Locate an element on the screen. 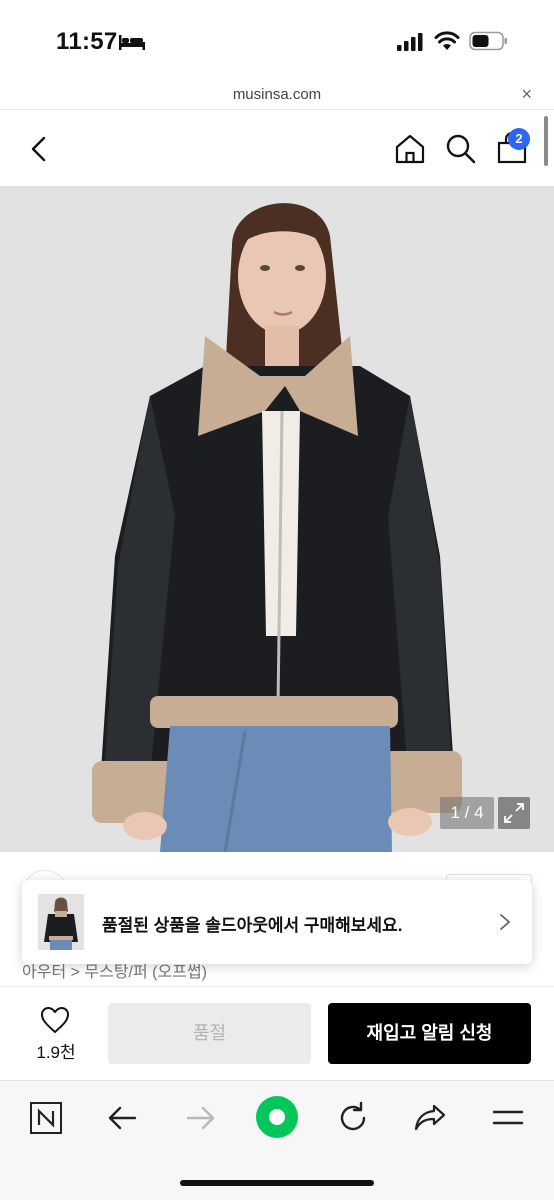 Image resolution: width=554 pixels, height=1200 pixels. wifi-icon is located at coordinates (447, 40).